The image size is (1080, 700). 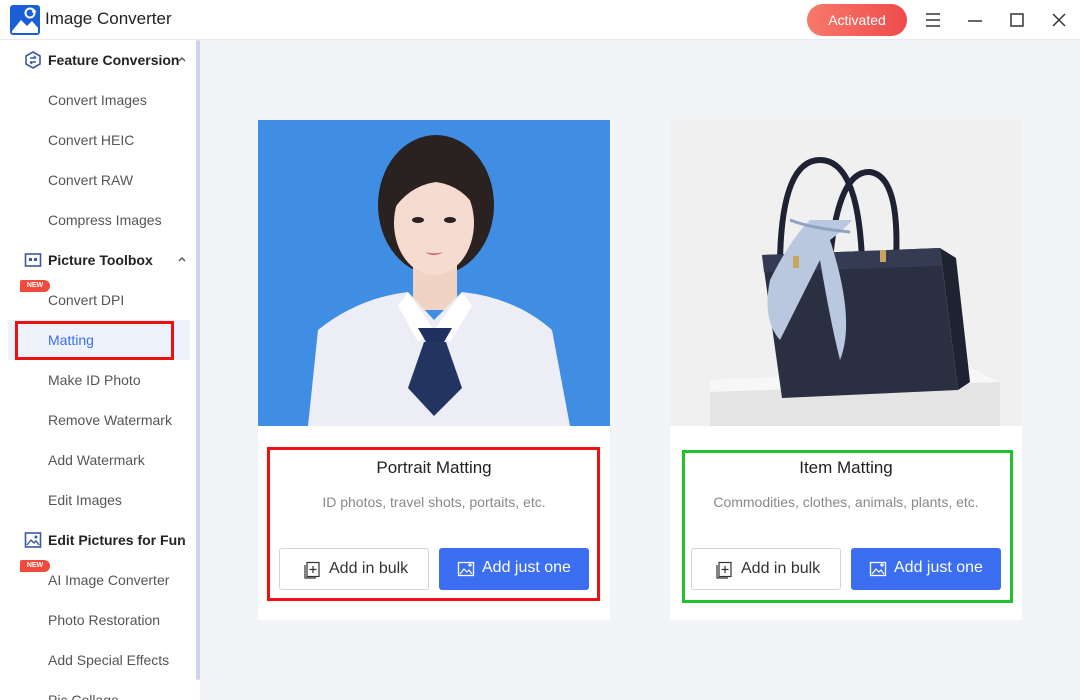 What do you see at coordinates (933, 20) in the screenshot?
I see `menu-icon` at bounding box center [933, 20].